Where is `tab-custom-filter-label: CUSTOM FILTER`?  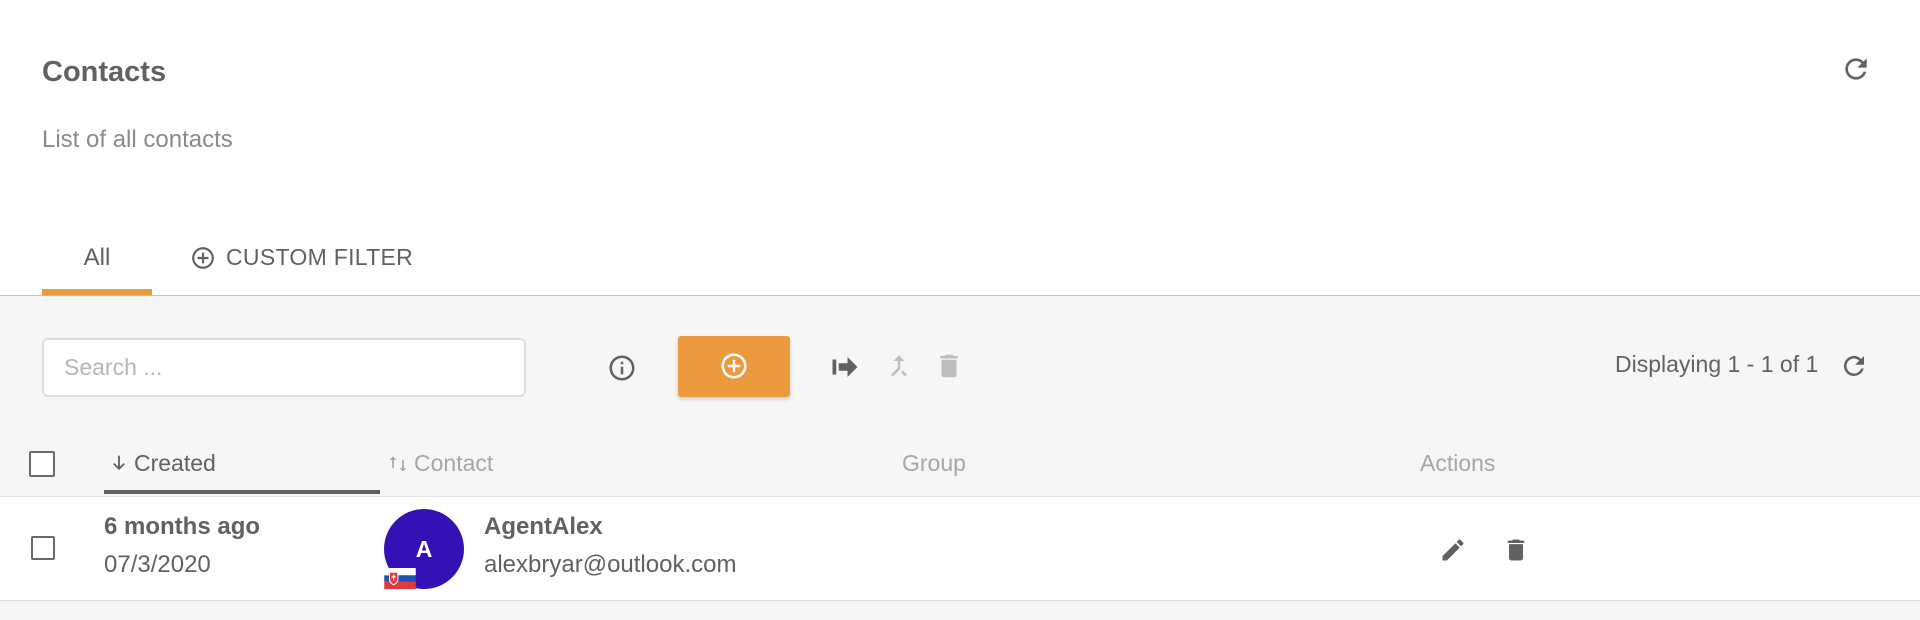 tab-custom-filter-label: CUSTOM FILTER is located at coordinates (320, 257).